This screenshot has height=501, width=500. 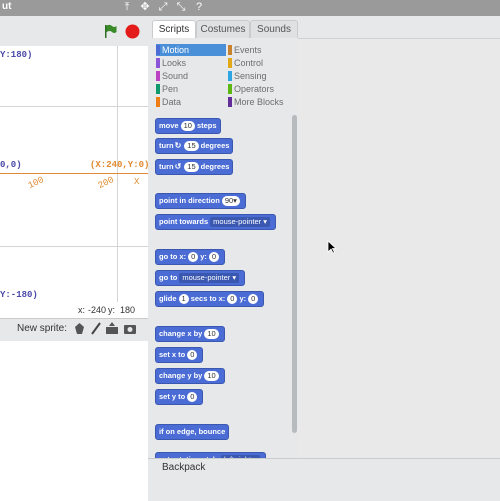 What do you see at coordinates (192, 432) in the screenshot?
I see `block-if-on-edge-bounce: if on edge, bounce` at bounding box center [192, 432].